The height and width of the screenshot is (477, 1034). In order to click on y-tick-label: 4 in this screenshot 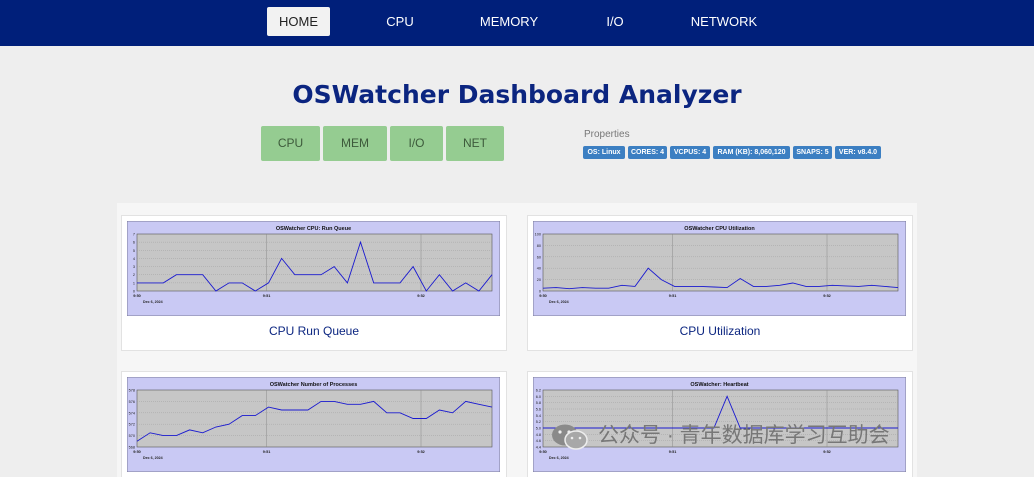, I will do `click(134, 259)`.